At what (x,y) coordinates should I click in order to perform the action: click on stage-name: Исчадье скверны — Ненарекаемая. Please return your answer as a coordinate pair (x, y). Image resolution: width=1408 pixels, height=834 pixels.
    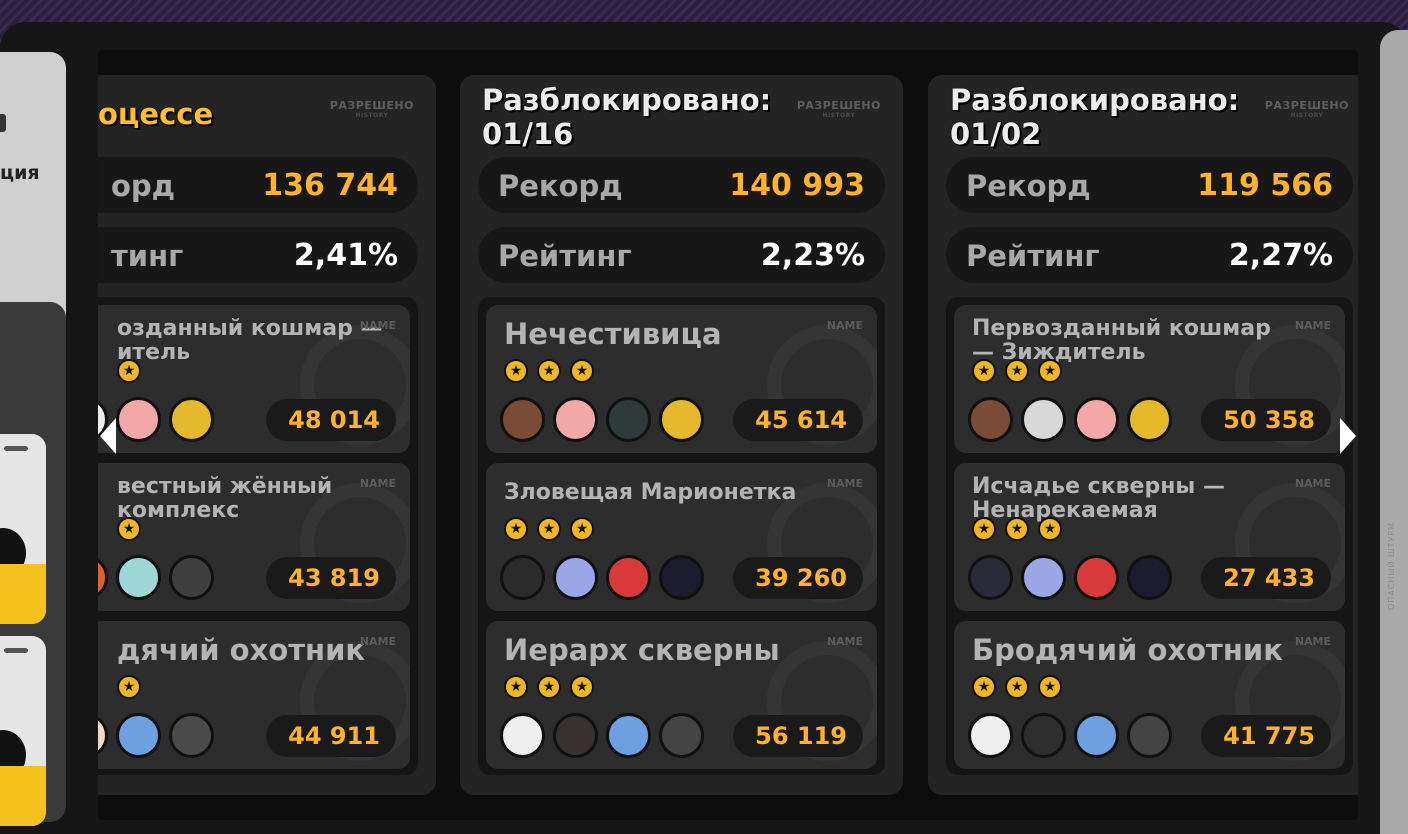
    Looking at the image, I should click on (1098, 498).